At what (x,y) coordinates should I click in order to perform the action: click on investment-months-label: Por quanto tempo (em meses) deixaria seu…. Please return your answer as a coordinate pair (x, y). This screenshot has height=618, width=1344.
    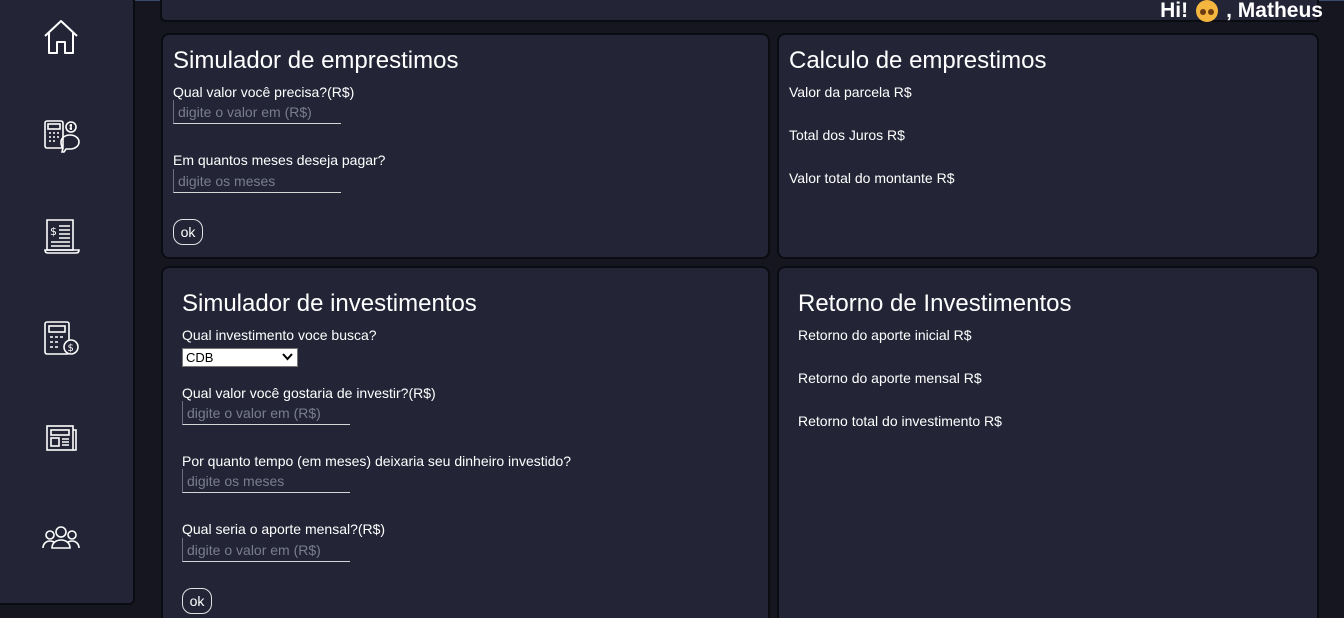
    Looking at the image, I should click on (377, 461).